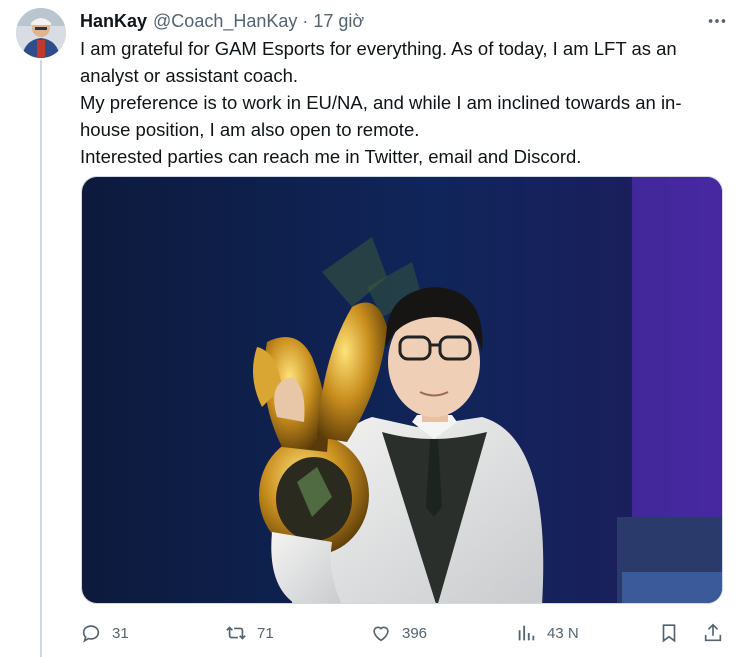 This screenshot has height=657, width=744. What do you see at coordinates (526, 633) in the screenshot?
I see `views-icon` at bounding box center [526, 633].